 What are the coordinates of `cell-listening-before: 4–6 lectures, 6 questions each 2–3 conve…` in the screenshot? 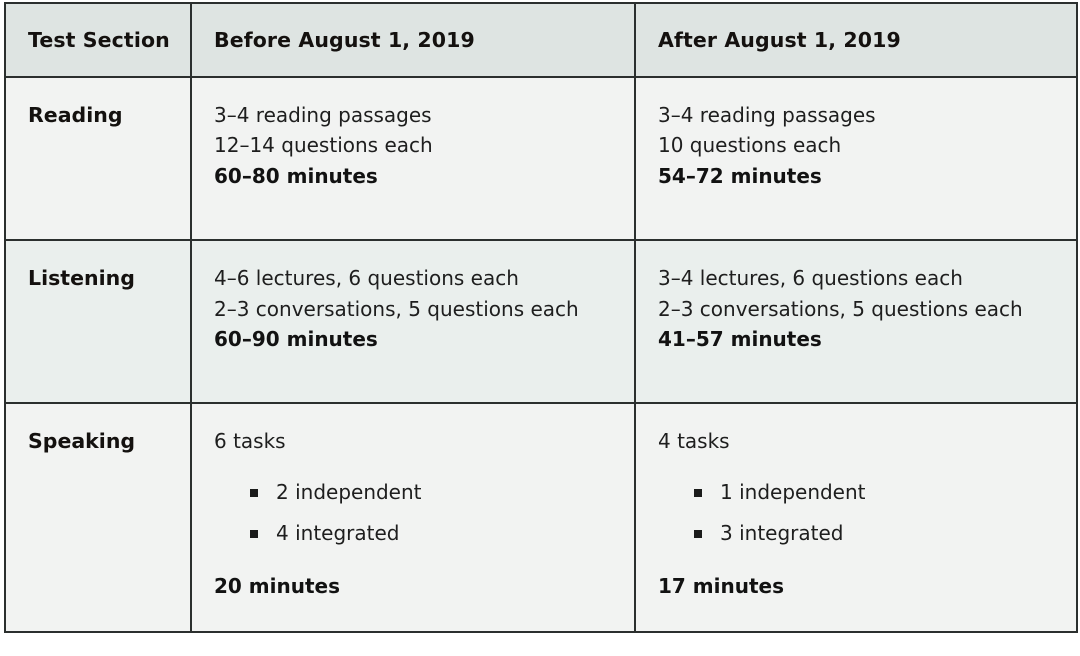 It's located at (413, 322).